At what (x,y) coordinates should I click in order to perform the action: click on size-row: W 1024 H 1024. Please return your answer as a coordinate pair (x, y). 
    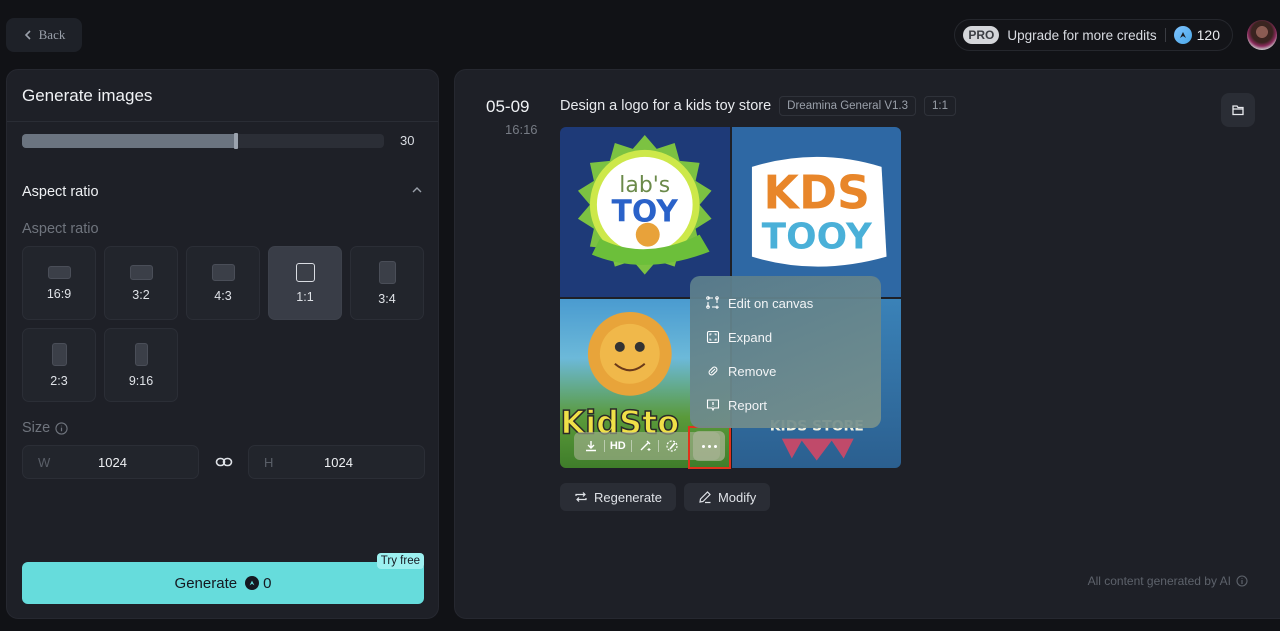
    Looking at the image, I should click on (223, 462).